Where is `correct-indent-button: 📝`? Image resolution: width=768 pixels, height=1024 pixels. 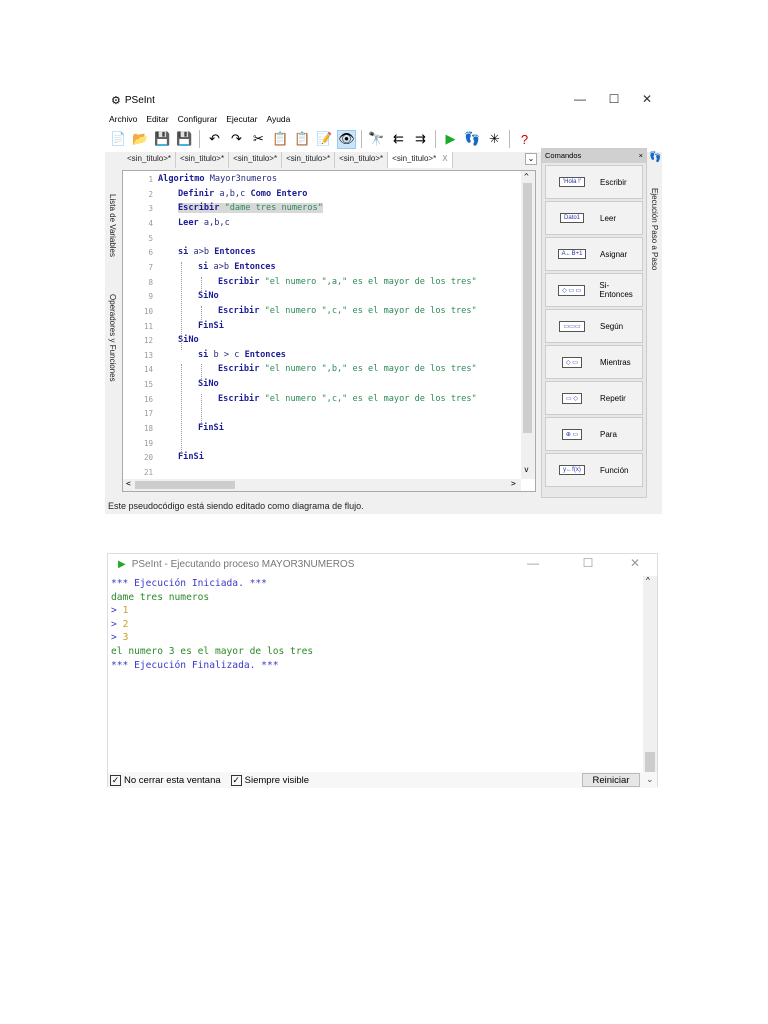
correct-indent-button: 📝 is located at coordinates (324, 139).